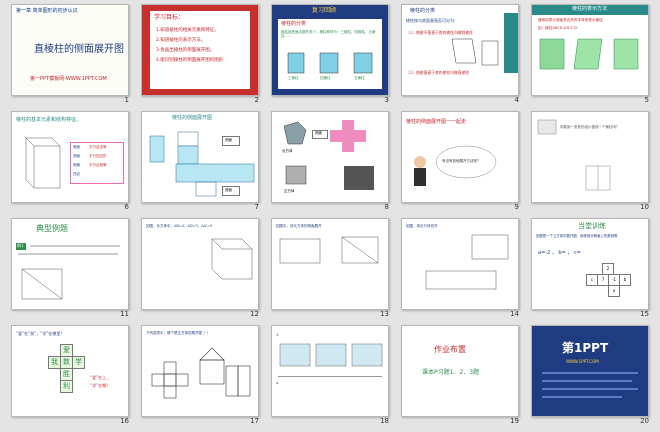  Describe the element at coordinates (386, 207) in the screenshot. I see `slide-number: 8` at that location.